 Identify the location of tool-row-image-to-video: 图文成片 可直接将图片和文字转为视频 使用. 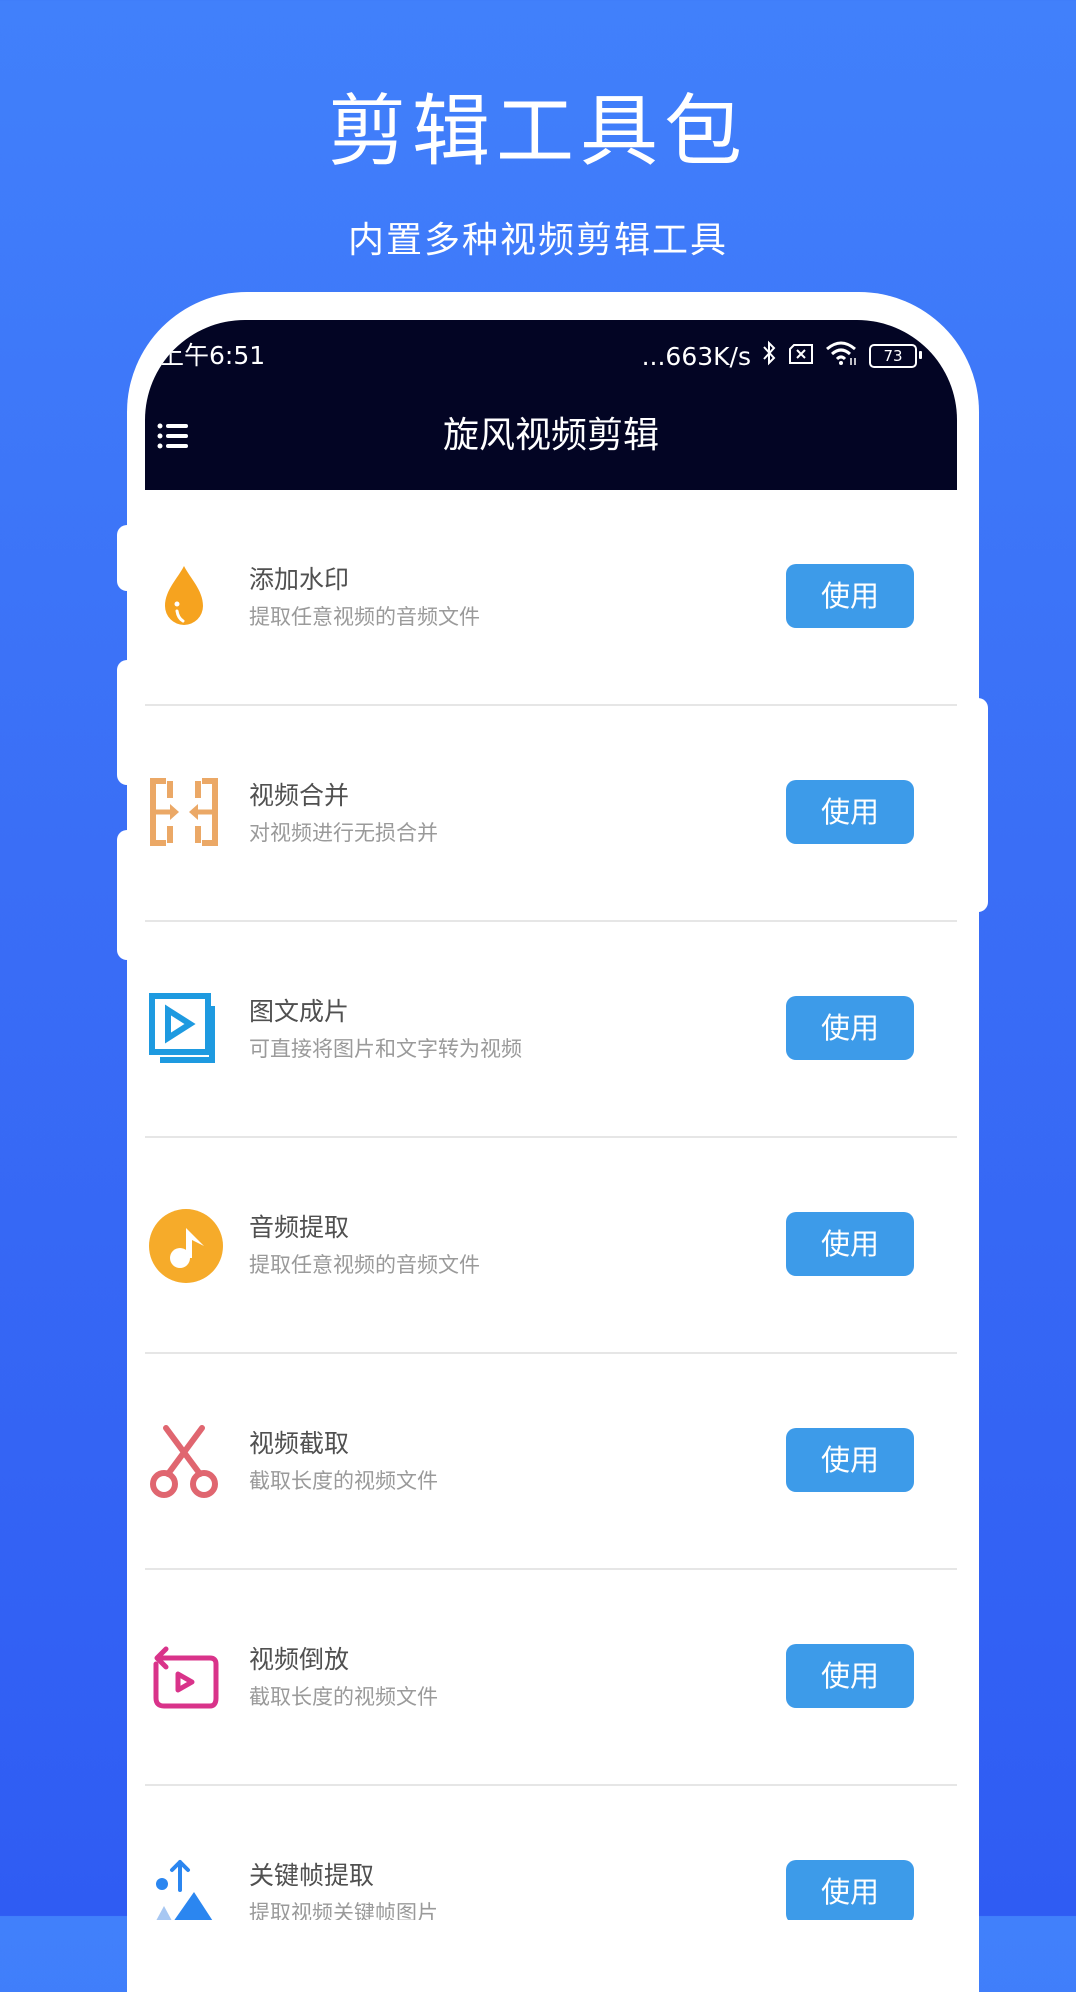
(551, 1030).